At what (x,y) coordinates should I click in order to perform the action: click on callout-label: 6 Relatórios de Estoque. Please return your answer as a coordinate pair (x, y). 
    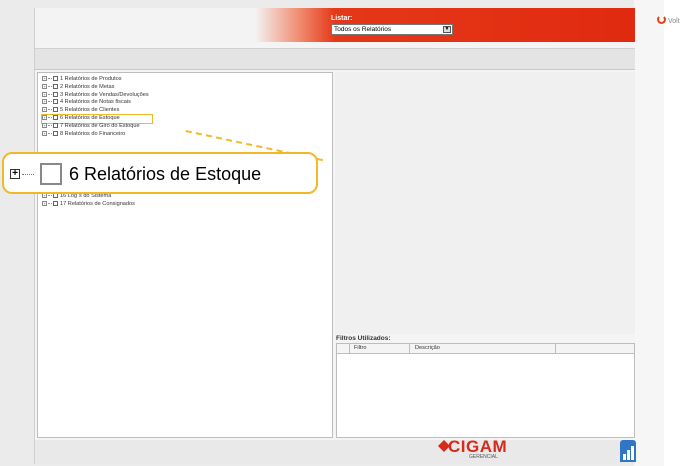
    Looking at the image, I should click on (165, 174).